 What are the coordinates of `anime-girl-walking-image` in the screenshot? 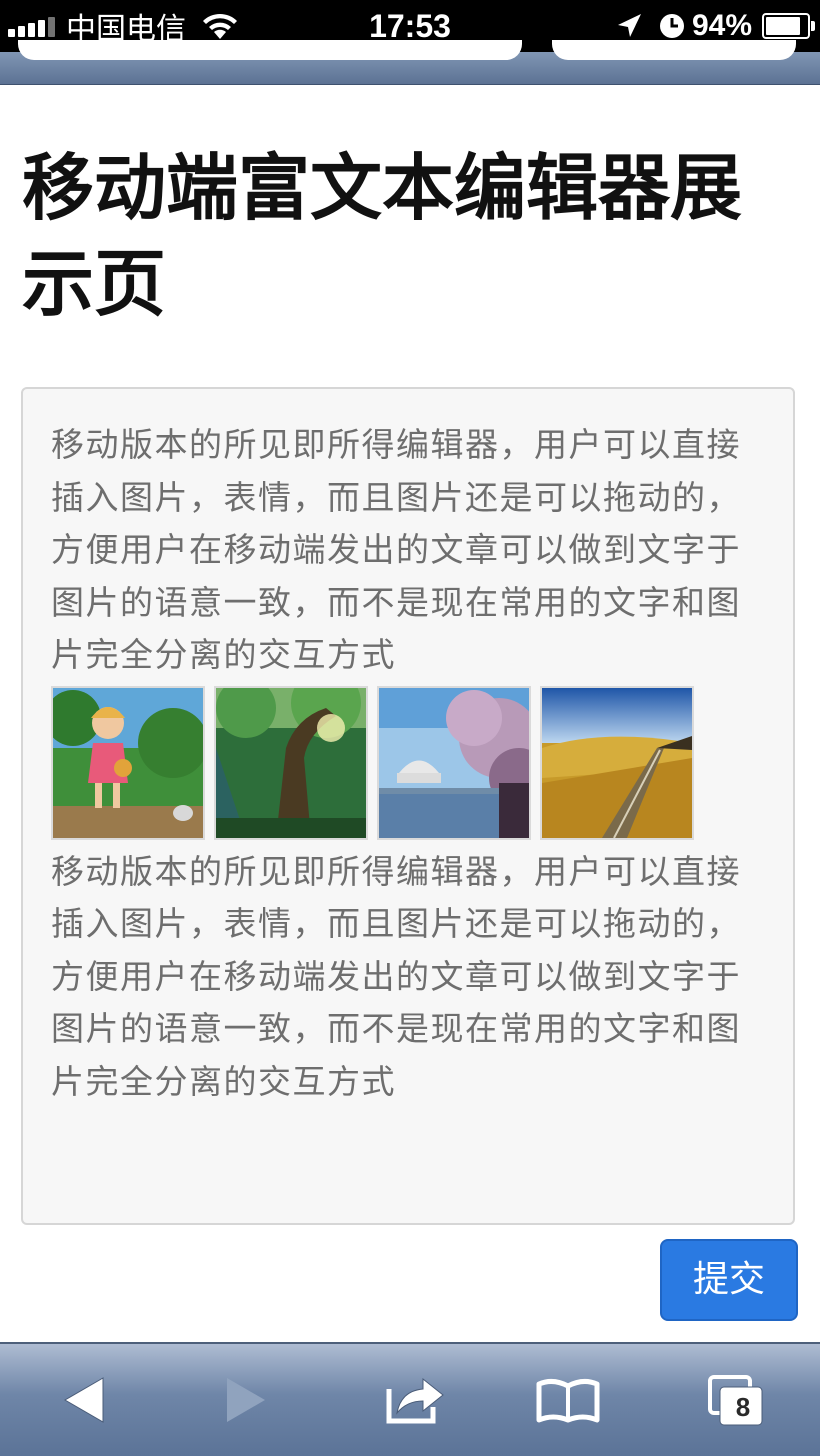 It's located at (128, 762).